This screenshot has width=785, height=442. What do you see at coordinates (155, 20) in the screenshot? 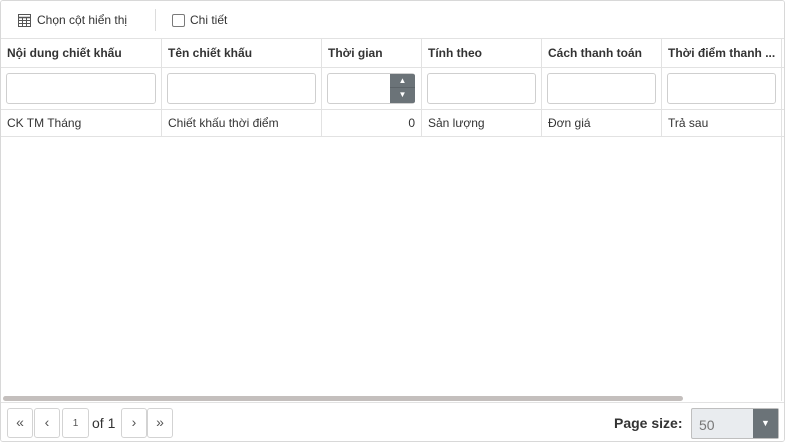
I see `toolbar-divider` at bounding box center [155, 20].